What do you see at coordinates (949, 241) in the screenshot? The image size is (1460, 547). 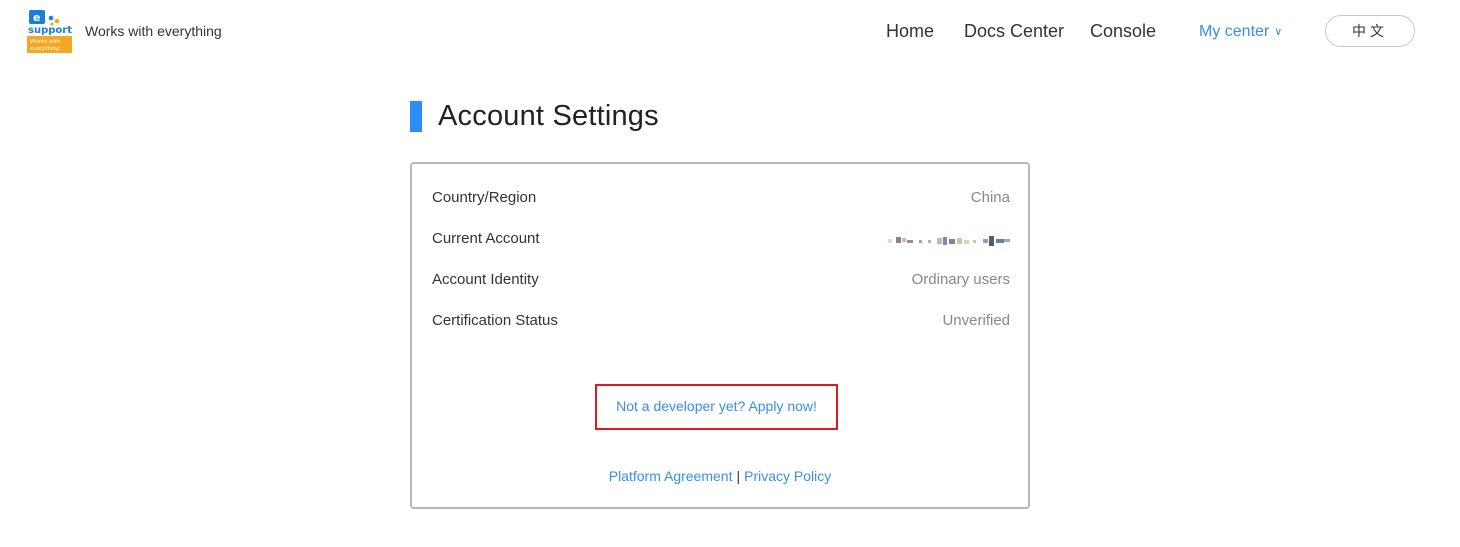 I see `redacted-account-value` at bounding box center [949, 241].